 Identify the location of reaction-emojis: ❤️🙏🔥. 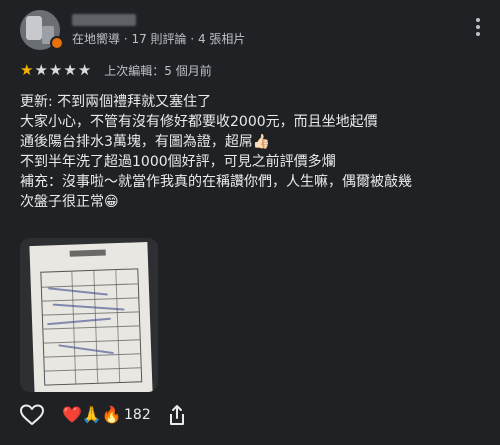
(92, 415).